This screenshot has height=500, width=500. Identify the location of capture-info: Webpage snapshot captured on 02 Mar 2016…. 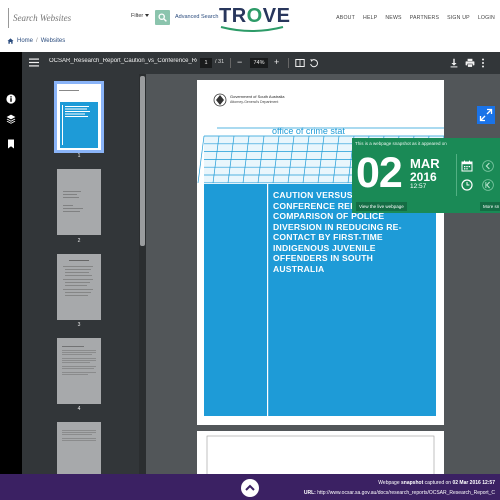
(436, 483).